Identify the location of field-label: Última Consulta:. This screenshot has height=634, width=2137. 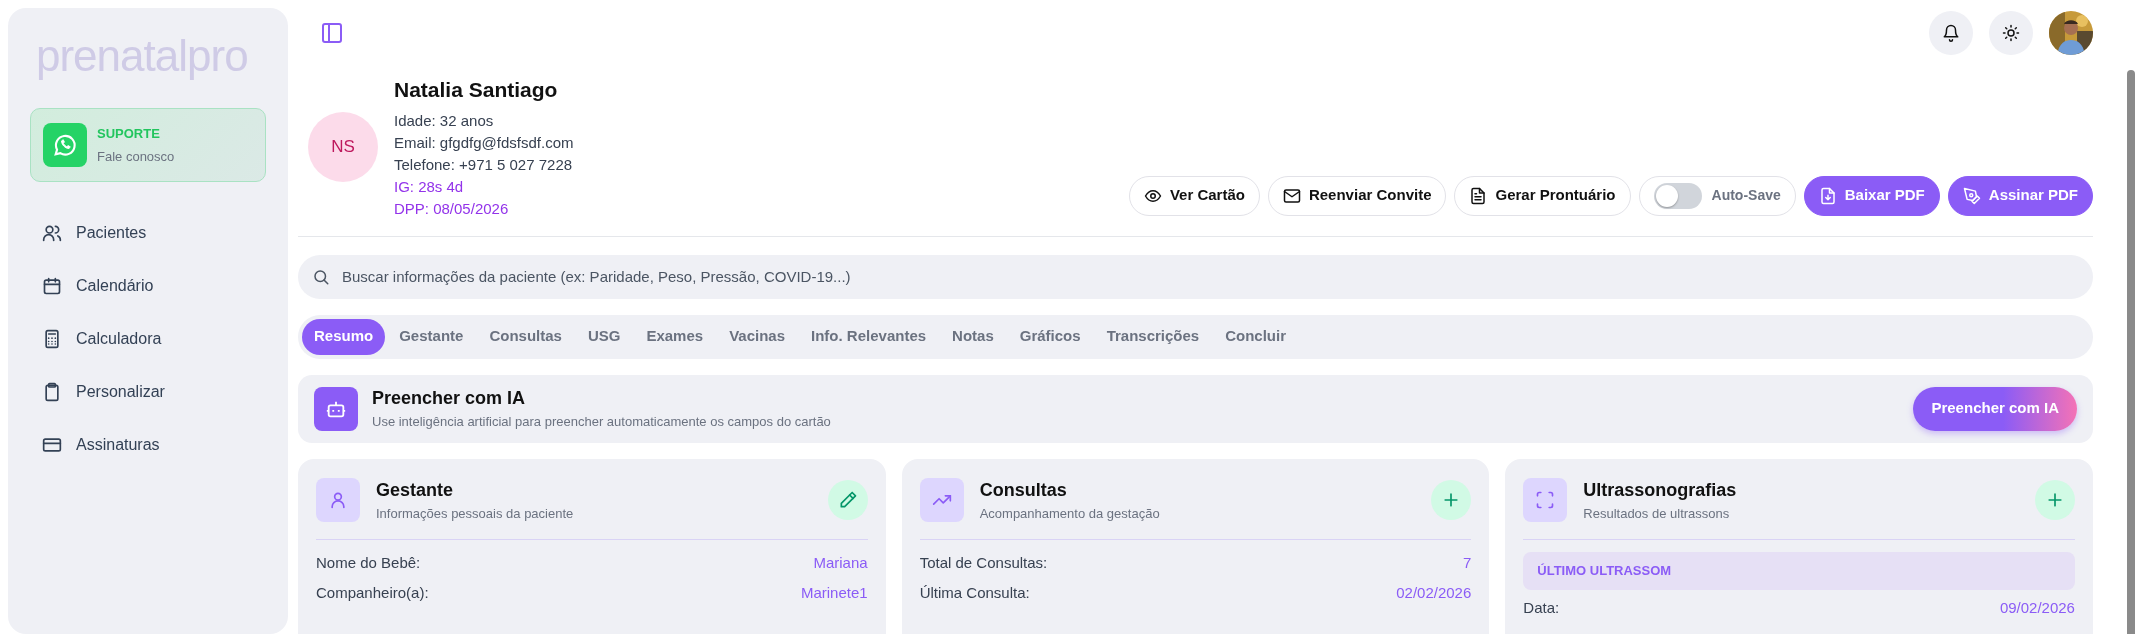
(974, 592).